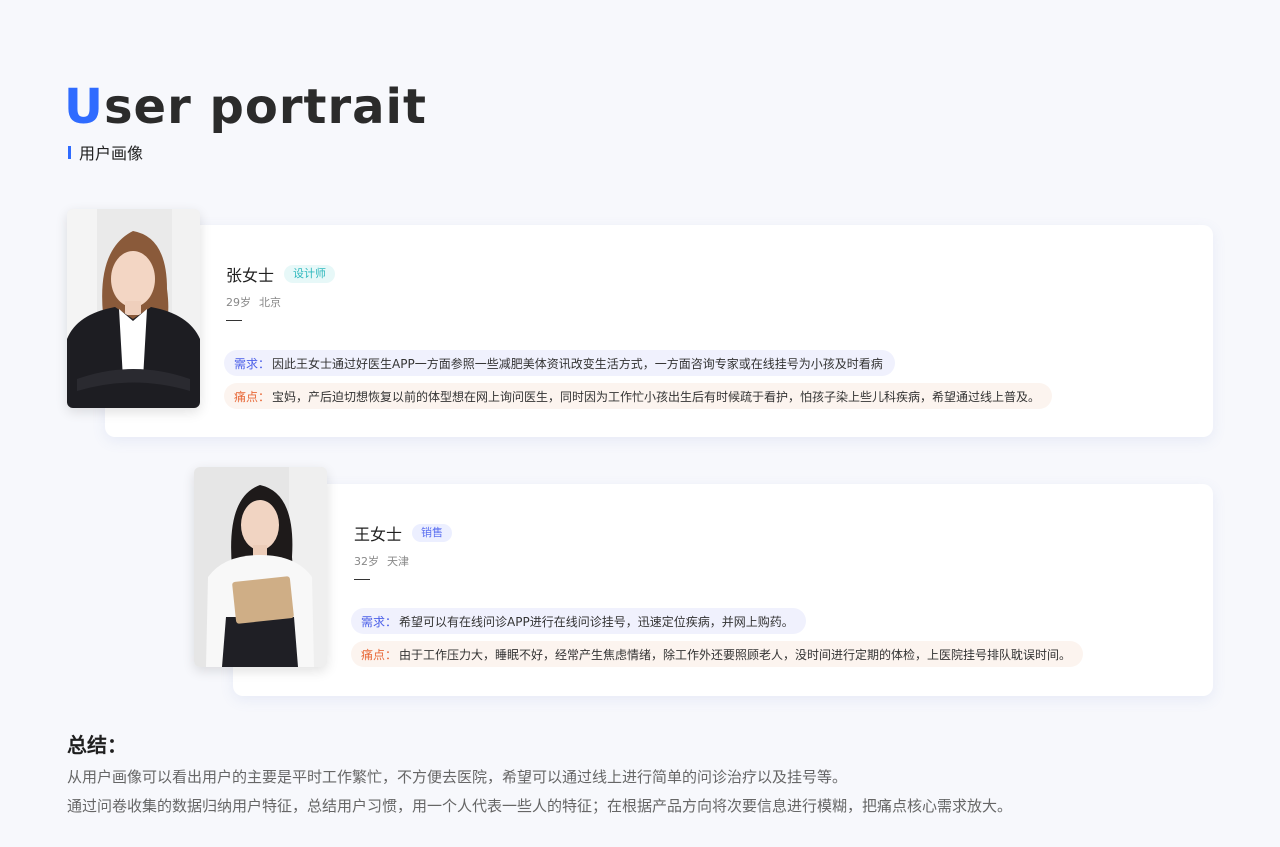 The width and height of the screenshot is (1280, 847). What do you see at coordinates (379, 621) in the screenshot?
I see `persona-2-need-label: 需求：` at bounding box center [379, 621].